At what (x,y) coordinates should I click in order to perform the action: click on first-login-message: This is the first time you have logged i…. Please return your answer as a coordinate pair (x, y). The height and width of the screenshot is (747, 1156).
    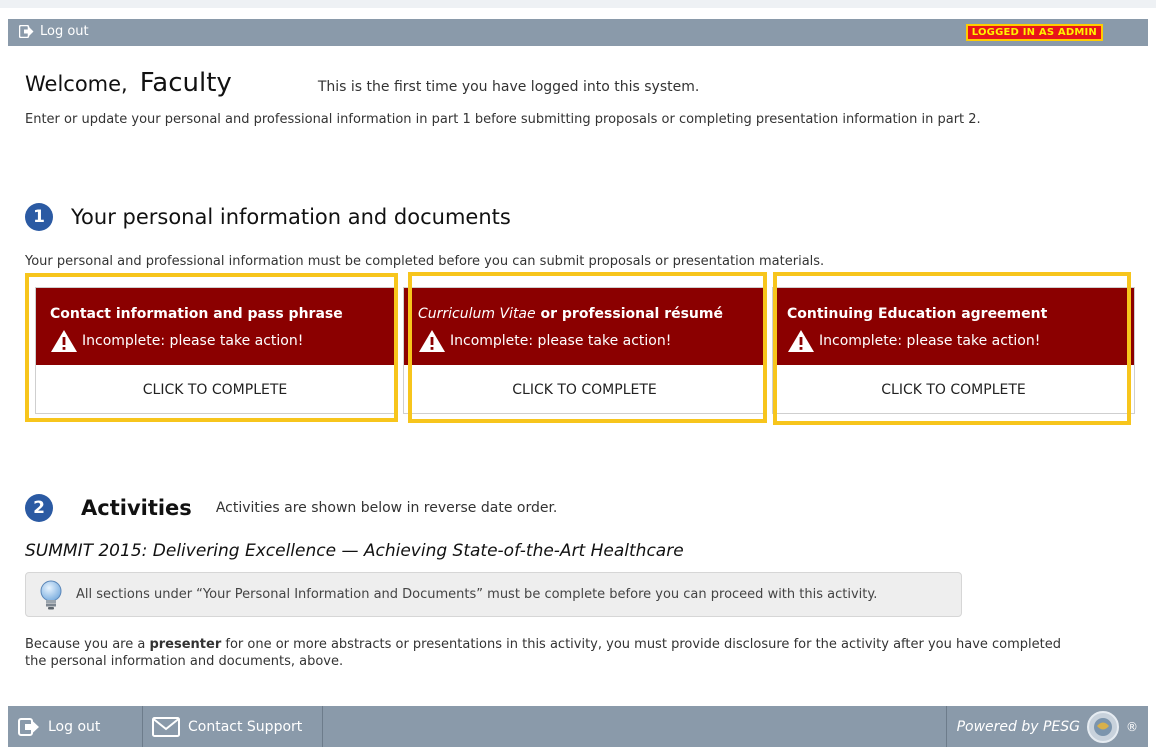
    Looking at the image, I should click on (508, 87).